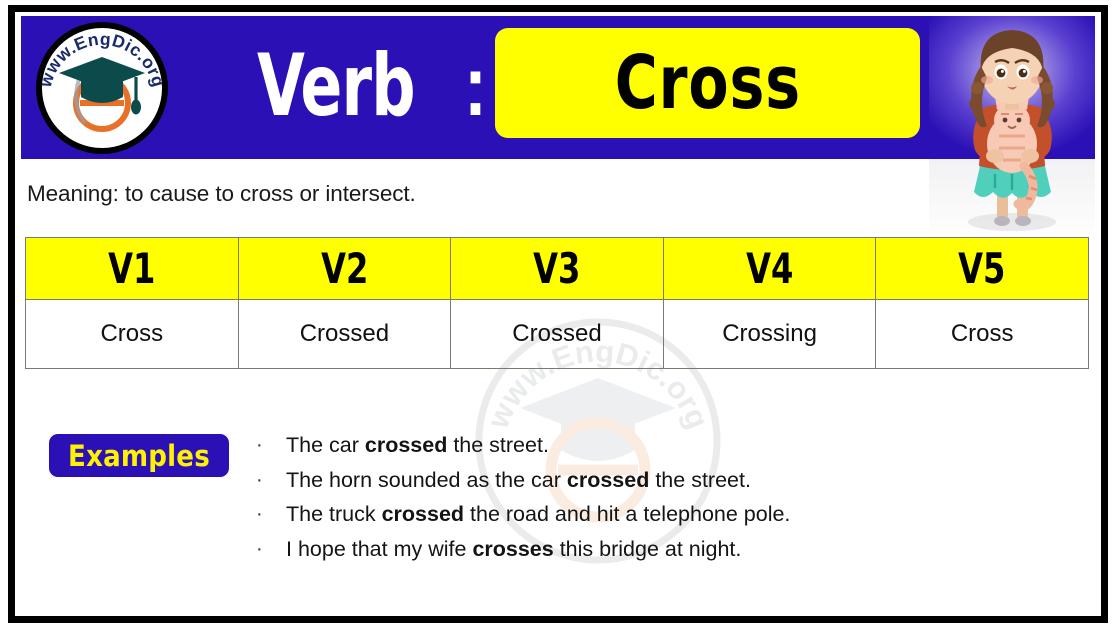 This screenshot has width=1116, height=628. Describe the element at coordinates (982, 334) in the screenshot. I see `cell-v5: Cross` at that location.